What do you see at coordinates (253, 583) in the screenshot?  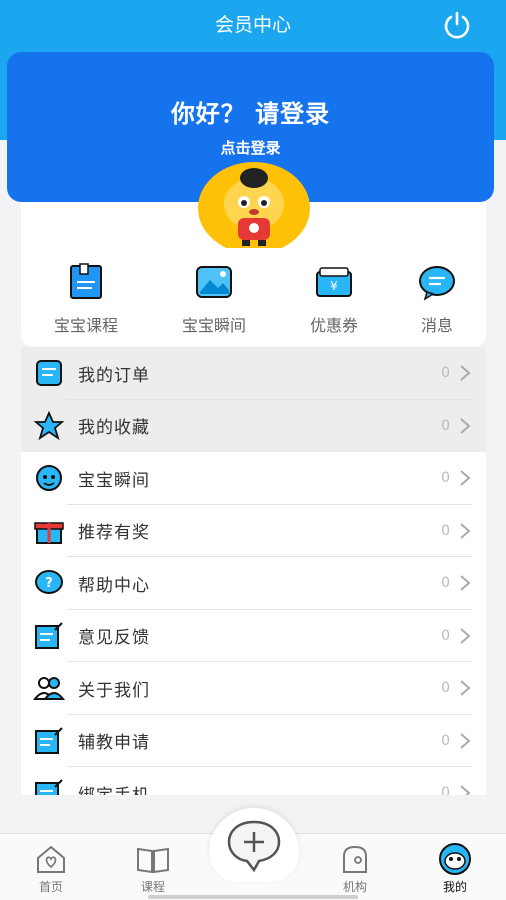 I see `menu-item-help: ? 帮助中心 0` at bounding box center [253, 583].